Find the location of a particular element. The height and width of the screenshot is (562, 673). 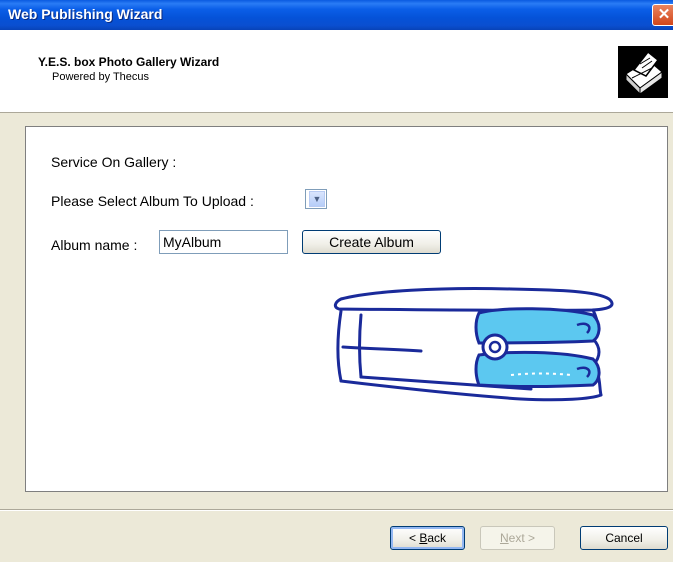

window-title: Web Publishing Wizard is located at coordinates (85, 14).